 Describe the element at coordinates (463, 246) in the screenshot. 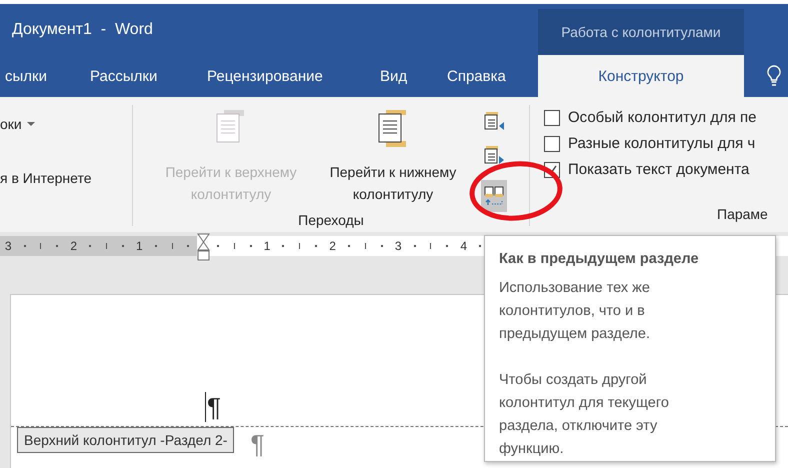

I see `ruler-number: 4` at that location.